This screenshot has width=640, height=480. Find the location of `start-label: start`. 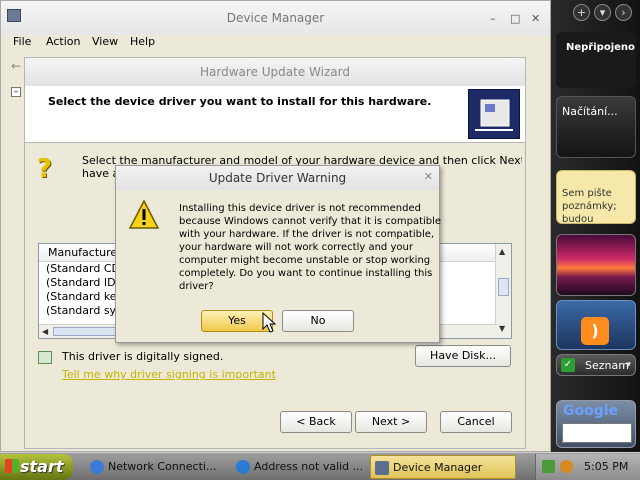

start-label: start is located at coordinates (42, 466).